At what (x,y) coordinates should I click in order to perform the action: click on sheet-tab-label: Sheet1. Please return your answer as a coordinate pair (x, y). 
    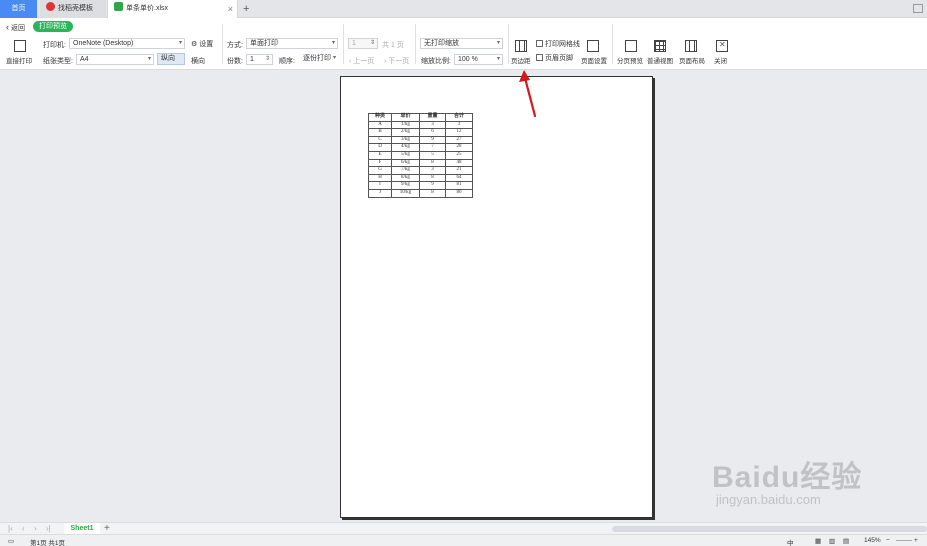
    Looking at the image, I should click on (82, 528).